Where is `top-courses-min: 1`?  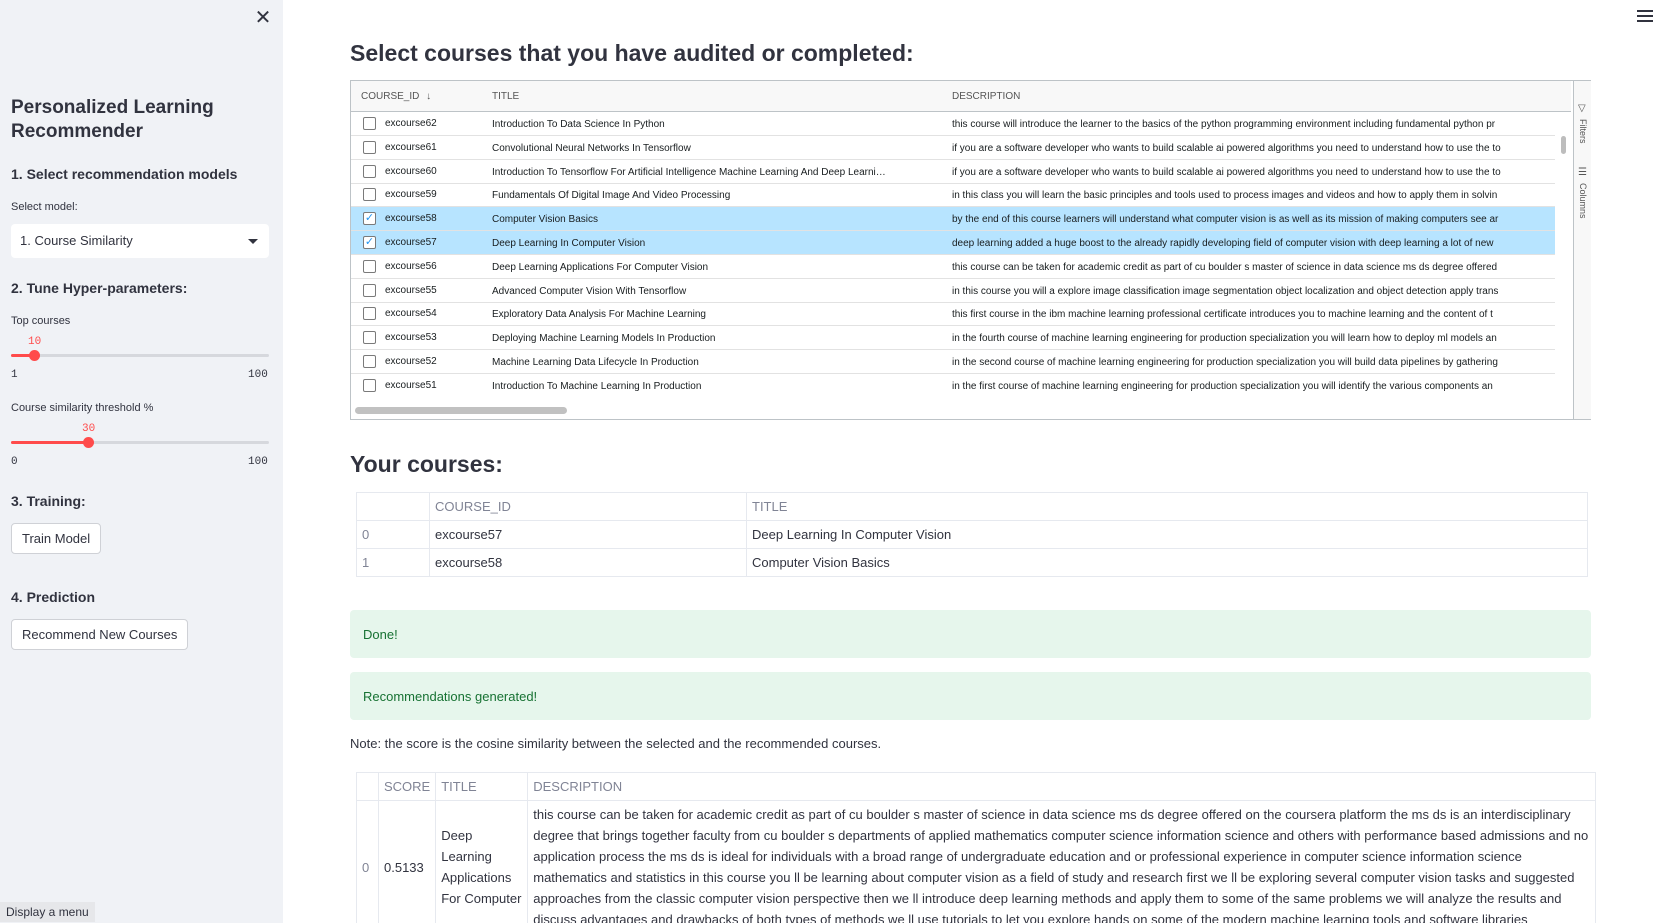 top-courses-min: 1 is located at coordinates (14, 375).